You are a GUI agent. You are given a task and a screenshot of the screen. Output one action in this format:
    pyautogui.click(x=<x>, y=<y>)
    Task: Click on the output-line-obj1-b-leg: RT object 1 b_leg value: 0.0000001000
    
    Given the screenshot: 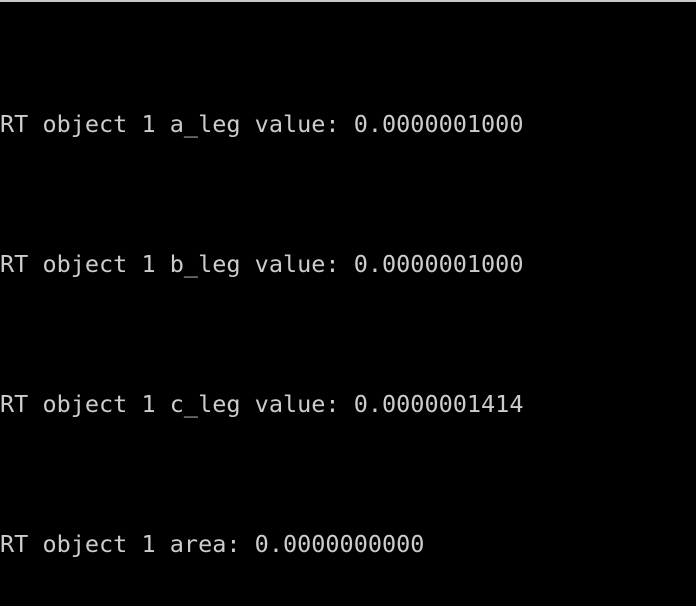 What is the action you would take?
    pyautogui.click(x=262, y=264)
    